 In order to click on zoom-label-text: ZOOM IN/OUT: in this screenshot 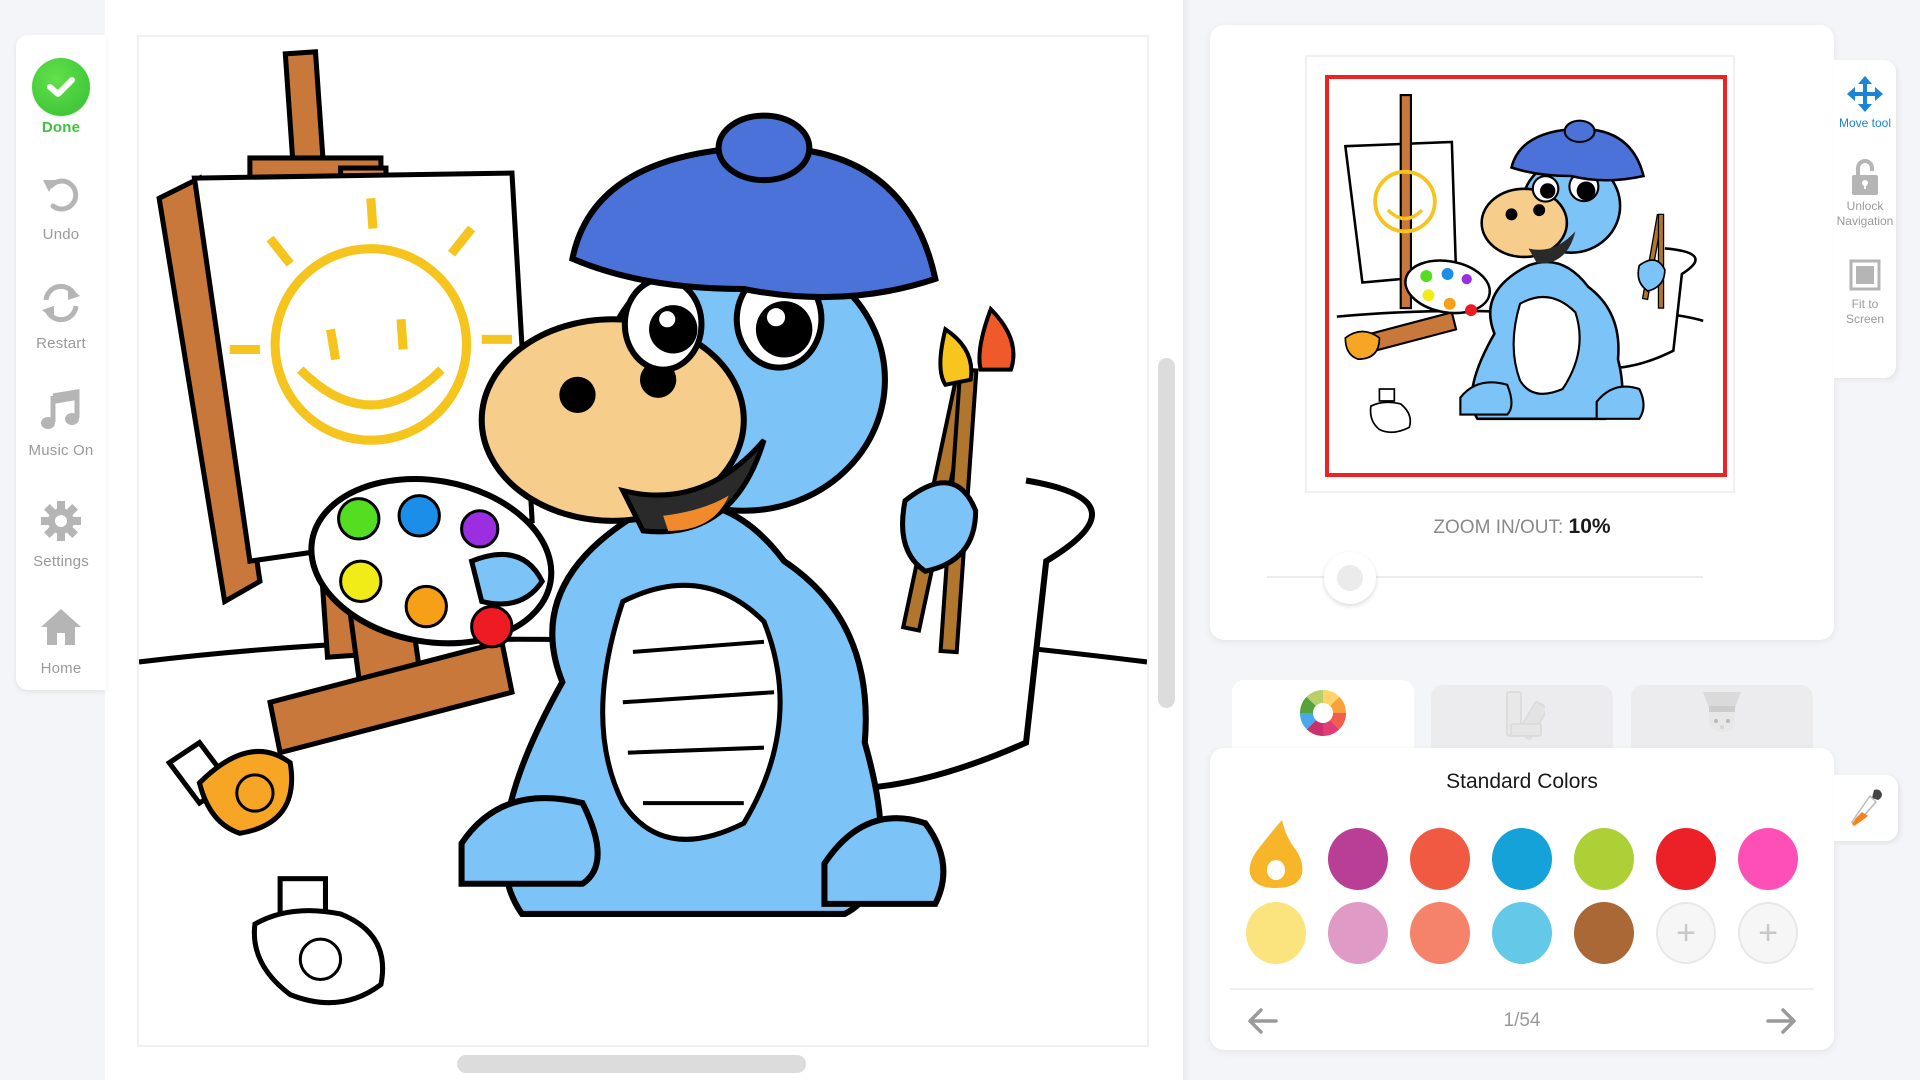, I will do `click(1498, 527)`.